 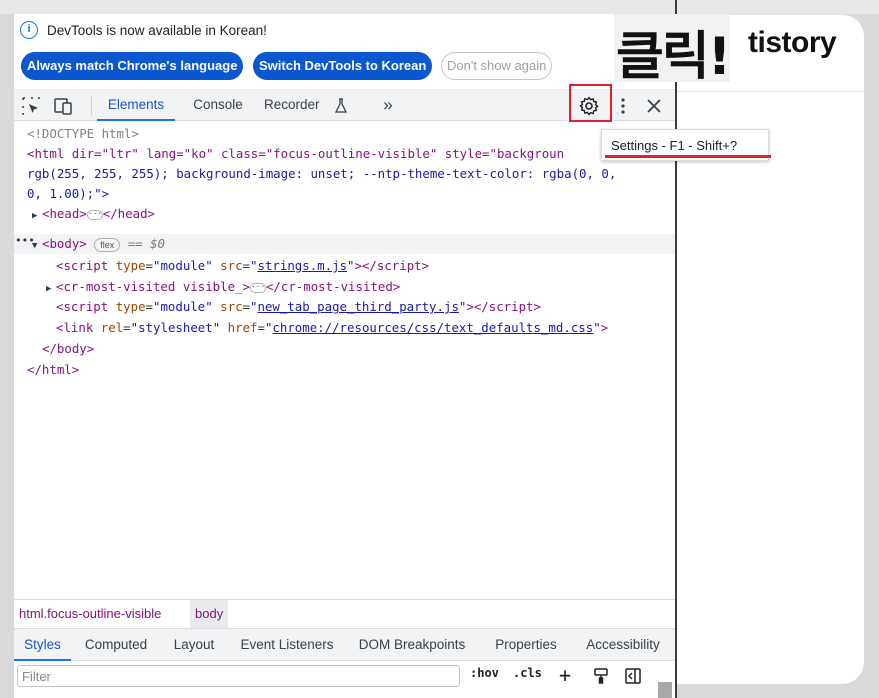 What do you see at coordinates (601, 676) in the screenshot?
I see `paint-brush-icon` at bounding box center [601, 676].